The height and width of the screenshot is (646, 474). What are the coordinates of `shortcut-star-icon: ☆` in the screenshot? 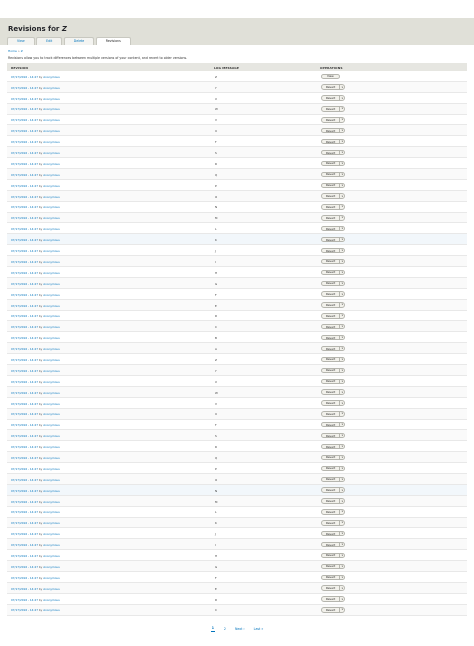 It's located at (53, 28).